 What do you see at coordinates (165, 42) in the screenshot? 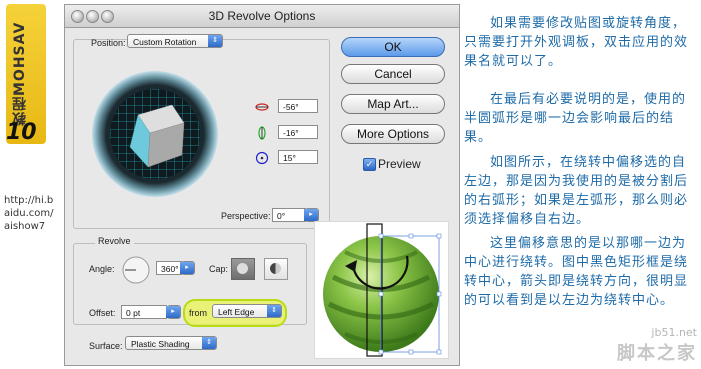
I see `position-select-value: Custom Rotation` at bounding box center [165, 42].